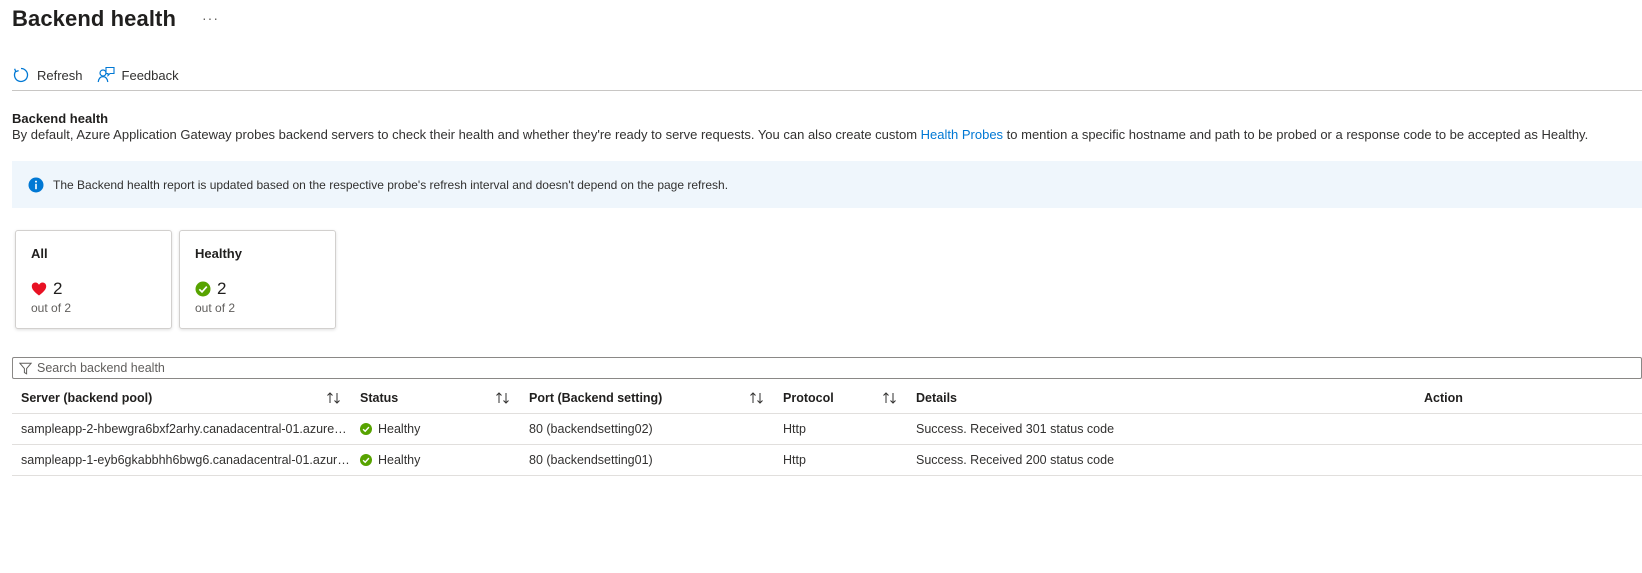 The width and height of the screenshot is (1642, 573). I want to click on more-options-button: ···, so click(210, 18).